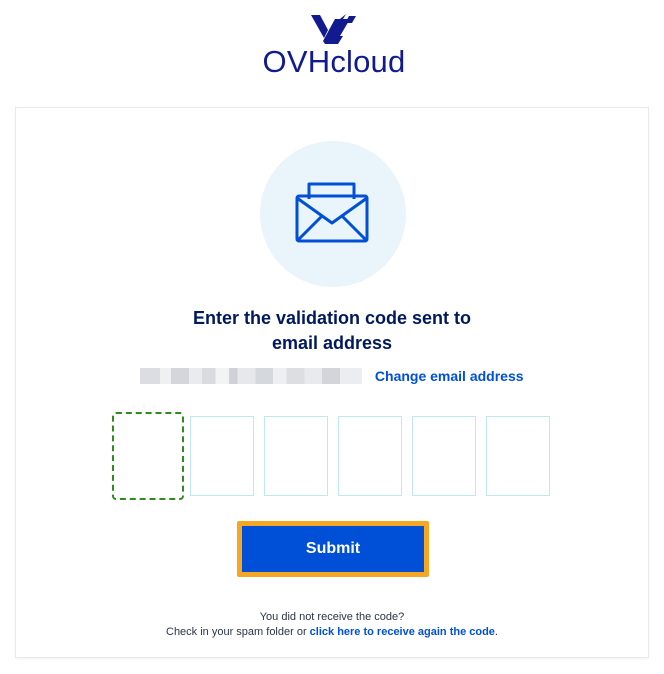 The image size is (664, 674). I want to click on envelope-icon-circle, so click(333, 214).